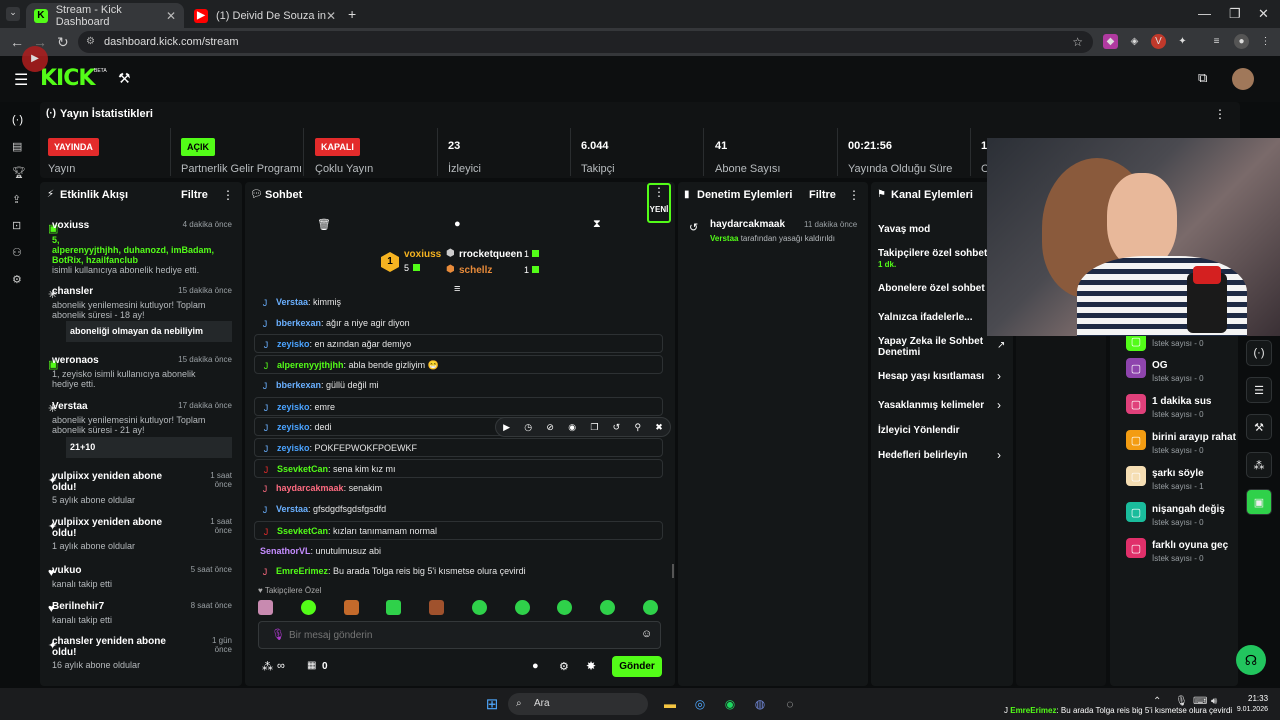 Image resolution: width=1280 pixels, height=720 pixels. What do you see at coordinates (617, 427) in the screenshot?
I see `undo-icon: ↺` at bounding box center [617, 427].